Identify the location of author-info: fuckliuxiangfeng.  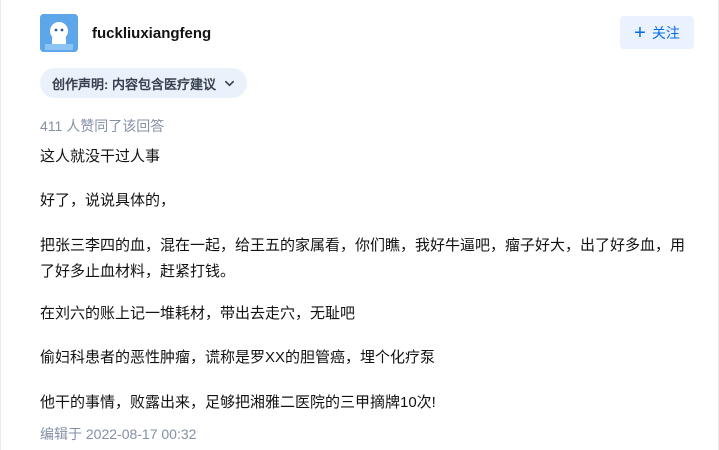
(125, 33).